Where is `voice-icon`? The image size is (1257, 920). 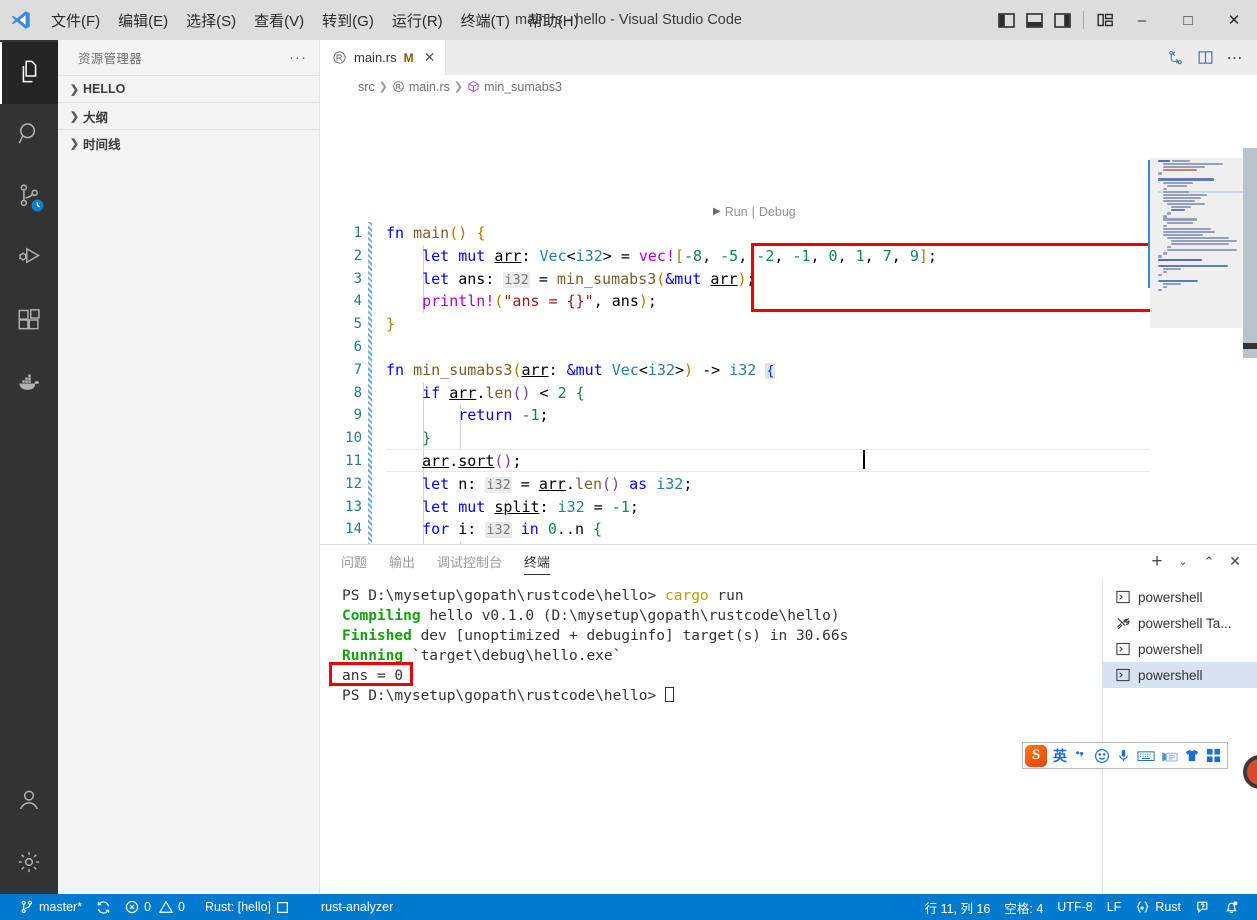 voice-icon is located at coordinates (1123, 755).